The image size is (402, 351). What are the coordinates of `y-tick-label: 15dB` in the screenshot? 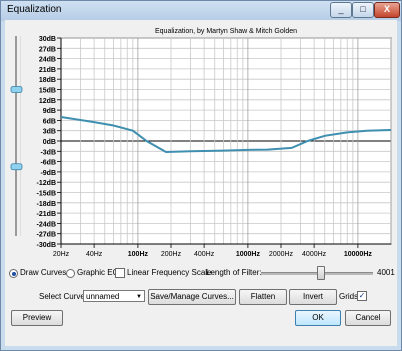 It's located at (47, 91).